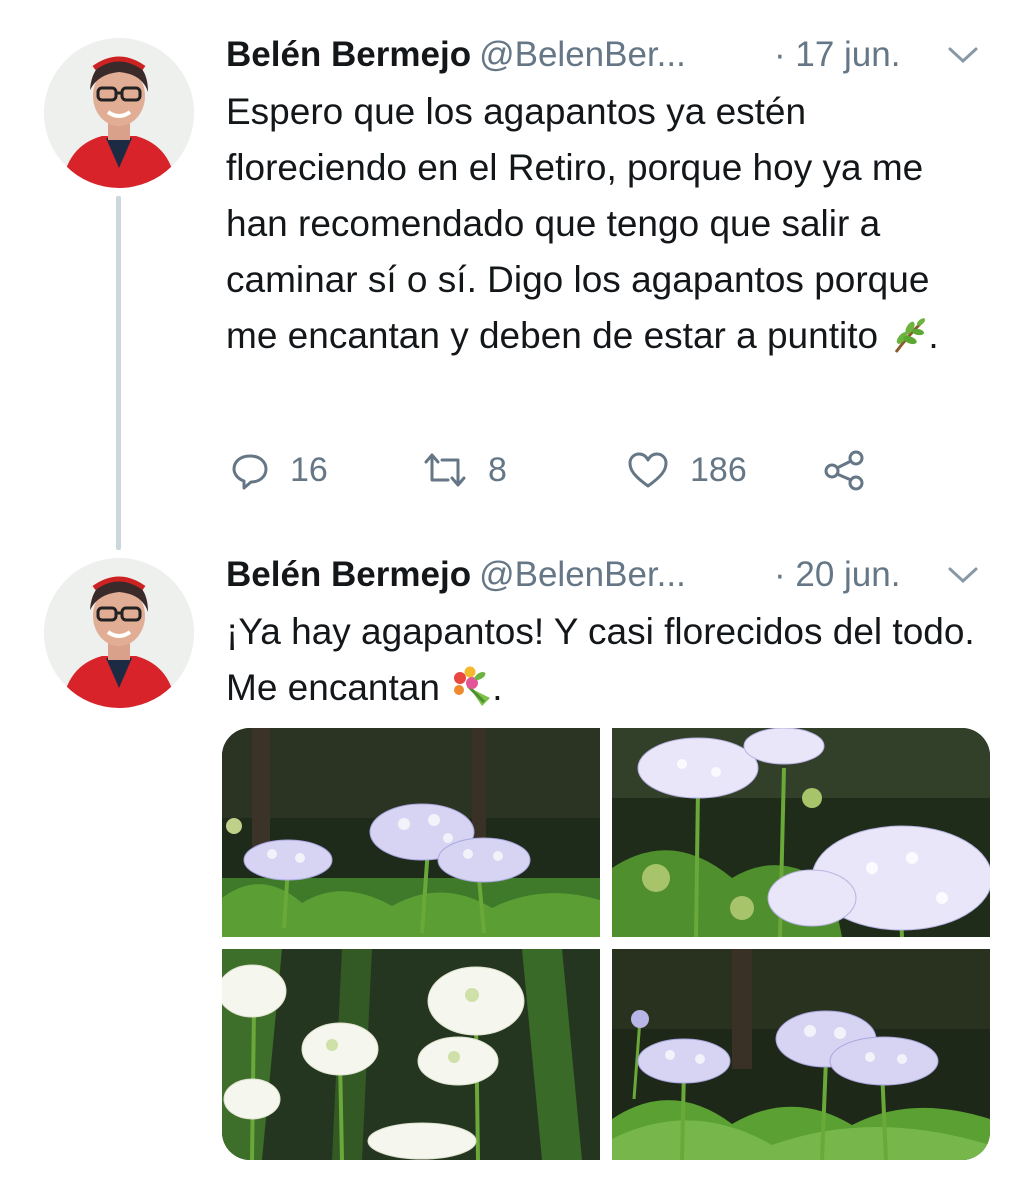  What do you see at coordinates (718, 469) in the screenshot?
I see `like-count: 186` at bounding box center [718, 469].